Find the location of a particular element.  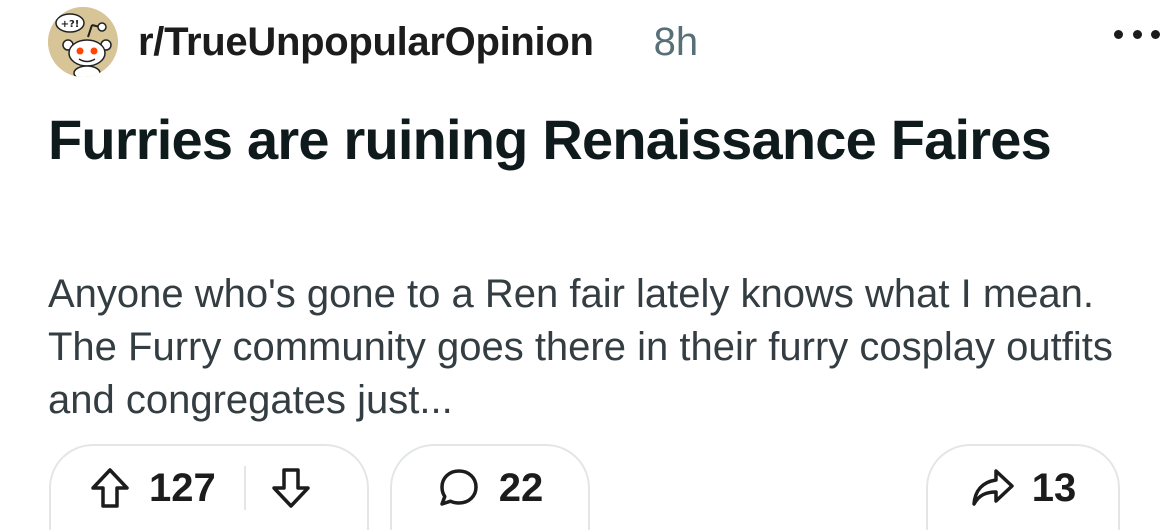

vote-divider is located at coordinates (244, 488).